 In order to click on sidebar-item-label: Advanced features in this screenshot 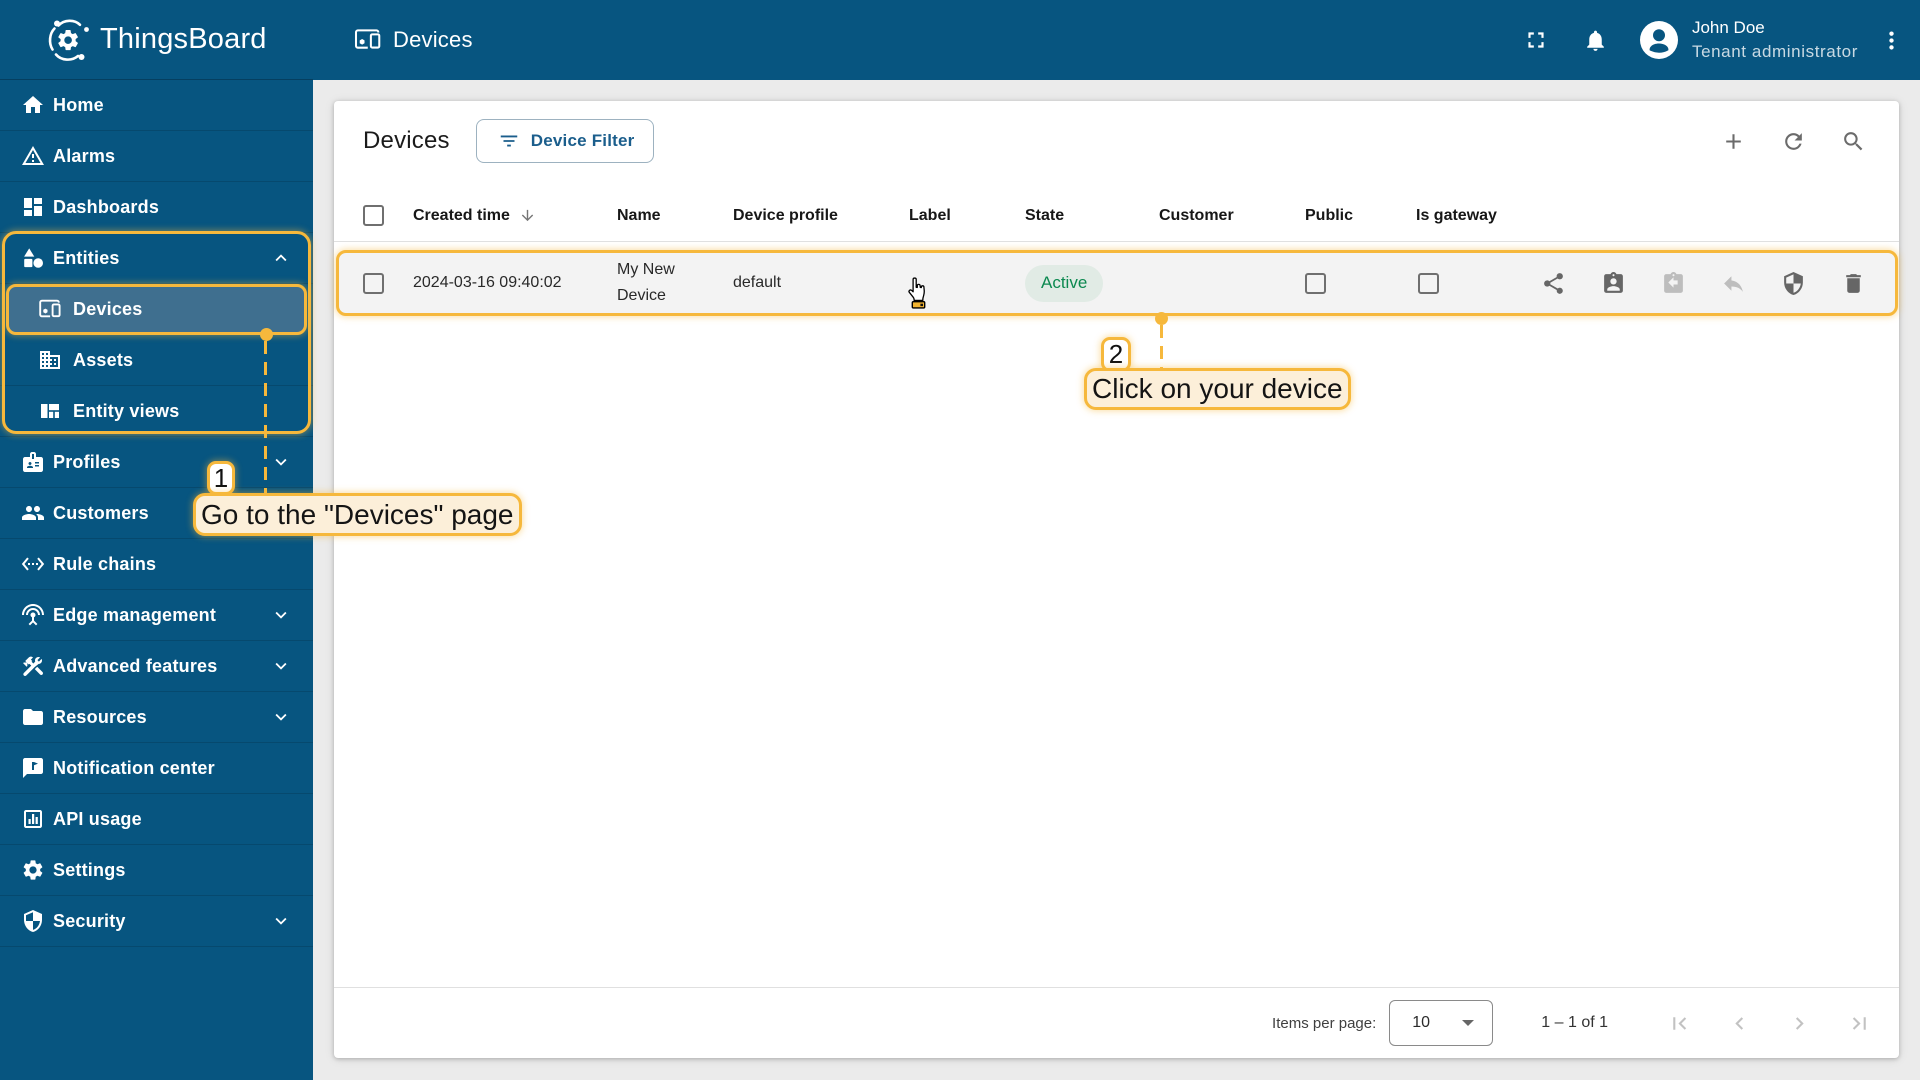, I will do `click(135, 665)`.